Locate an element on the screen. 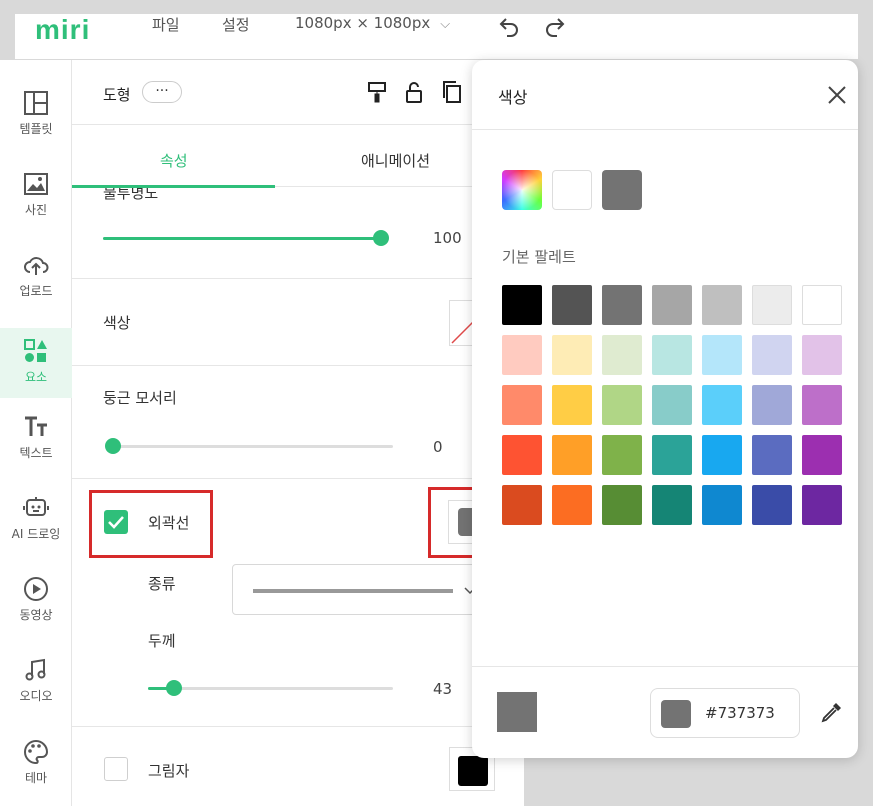 This screenshot has height=806, width=873. opacity-value: 100 is located at coordinates (447, 238).